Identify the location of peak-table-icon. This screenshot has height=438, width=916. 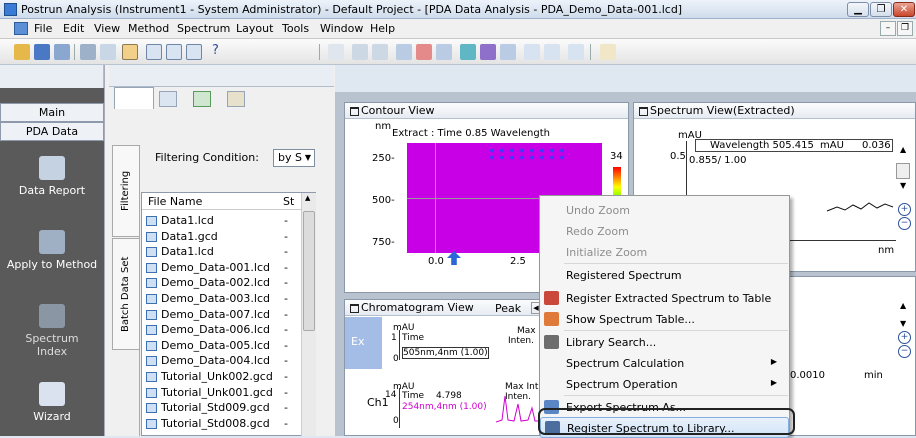
(552, 52).